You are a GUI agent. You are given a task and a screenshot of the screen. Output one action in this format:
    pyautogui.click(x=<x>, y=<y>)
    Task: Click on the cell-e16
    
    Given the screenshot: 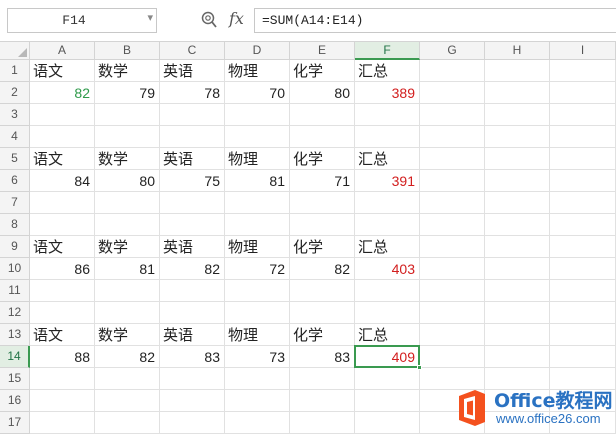 What is the action you would take?
    pyautogui.click(x=322, y=401)
    